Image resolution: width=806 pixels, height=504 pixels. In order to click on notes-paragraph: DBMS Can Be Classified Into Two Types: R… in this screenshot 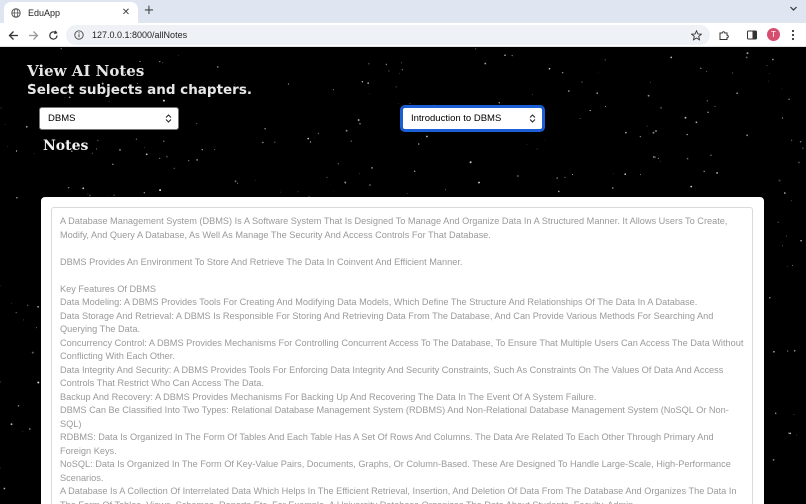, I will do `click(394, 417)`.